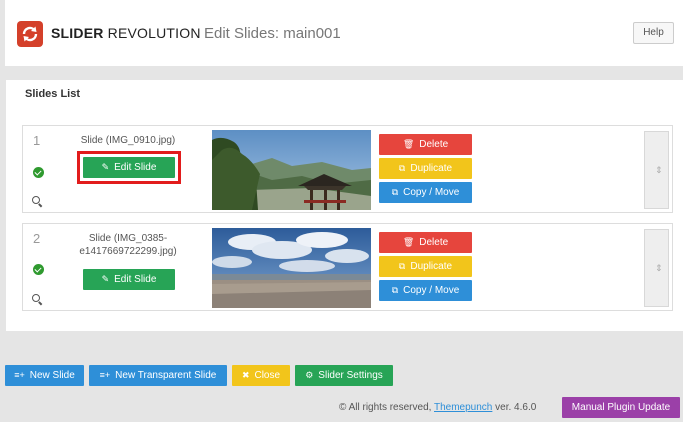 This screenshot has height=422, width=683. I want to click on slide-name-line2: e1417669722299.jpg), so click(128, 251).